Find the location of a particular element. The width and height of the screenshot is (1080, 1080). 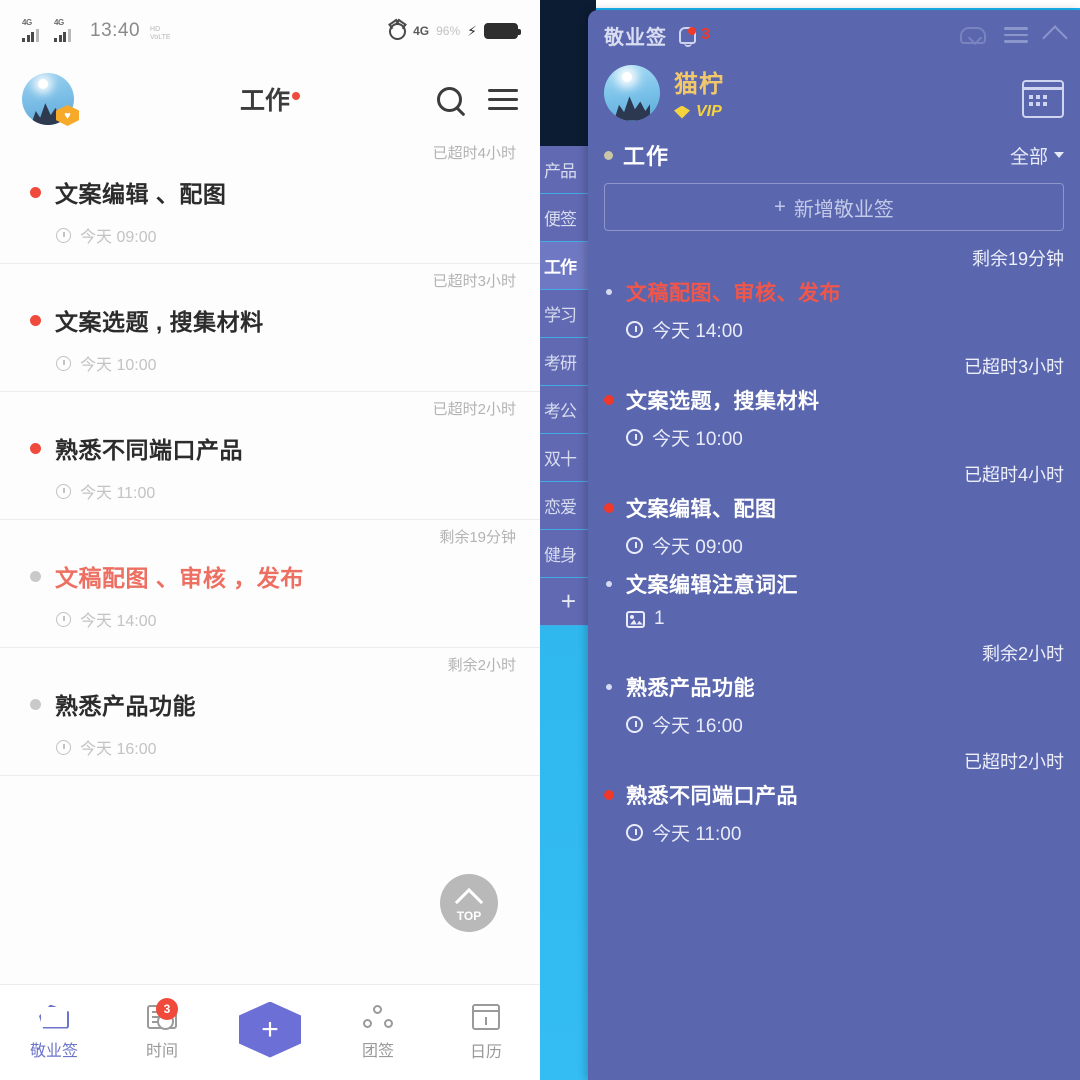

user-info: 猫柠 VIP is located at coordinates (699, 92).